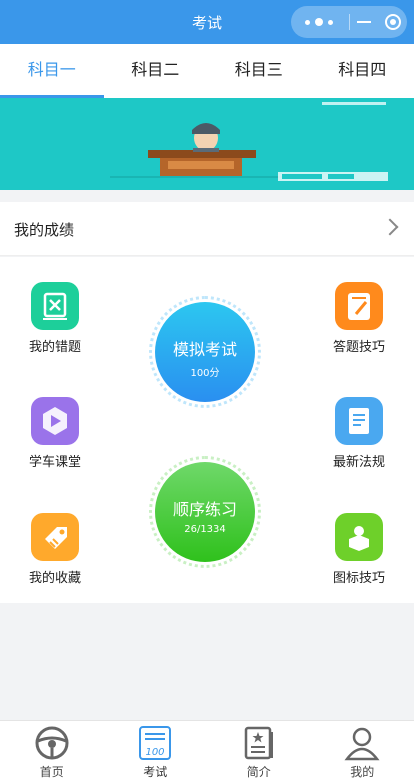 The width and height of the screenshot is (414, 780). What do you see at coordinates (358, 347) in the screenshot?
I see `answer-tips-label: 答题技巧` at bounding box center [358, 347].